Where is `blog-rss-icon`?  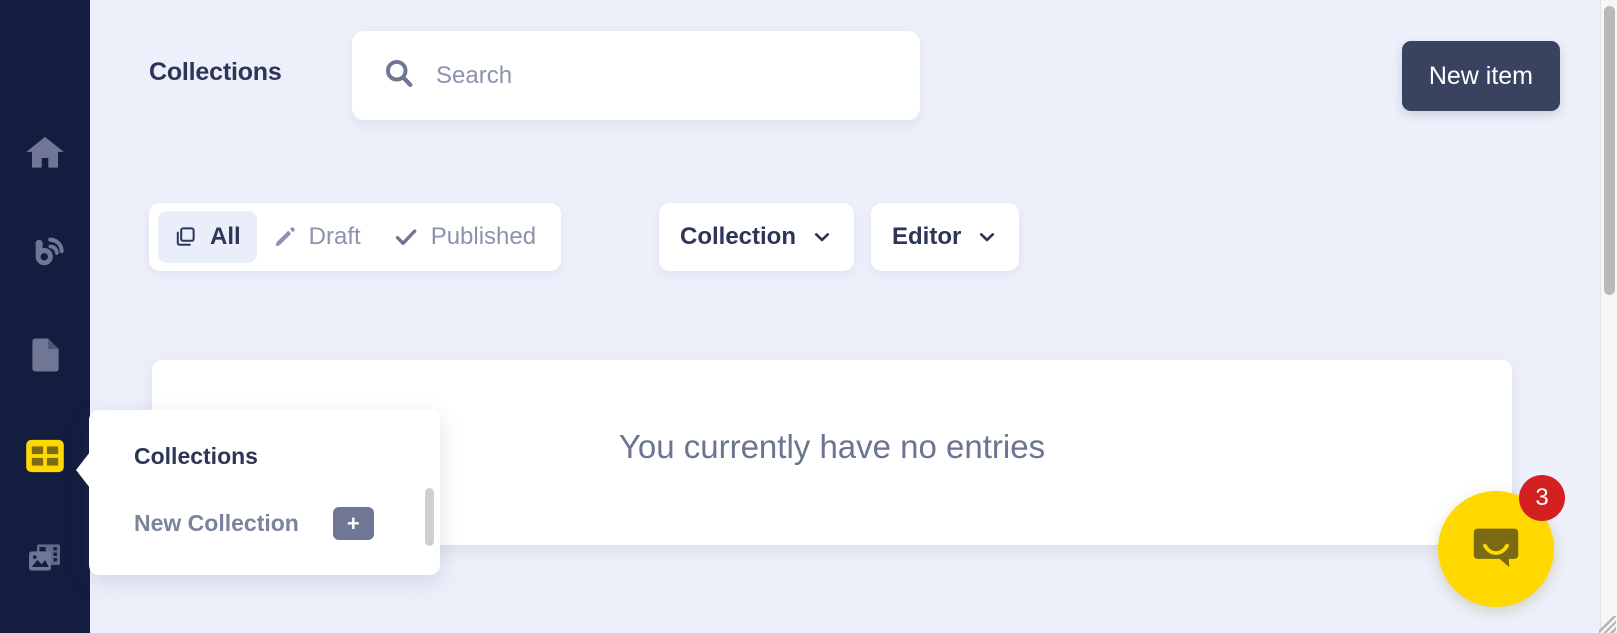 blog-rss-icon is located at coordinates (45, 254).